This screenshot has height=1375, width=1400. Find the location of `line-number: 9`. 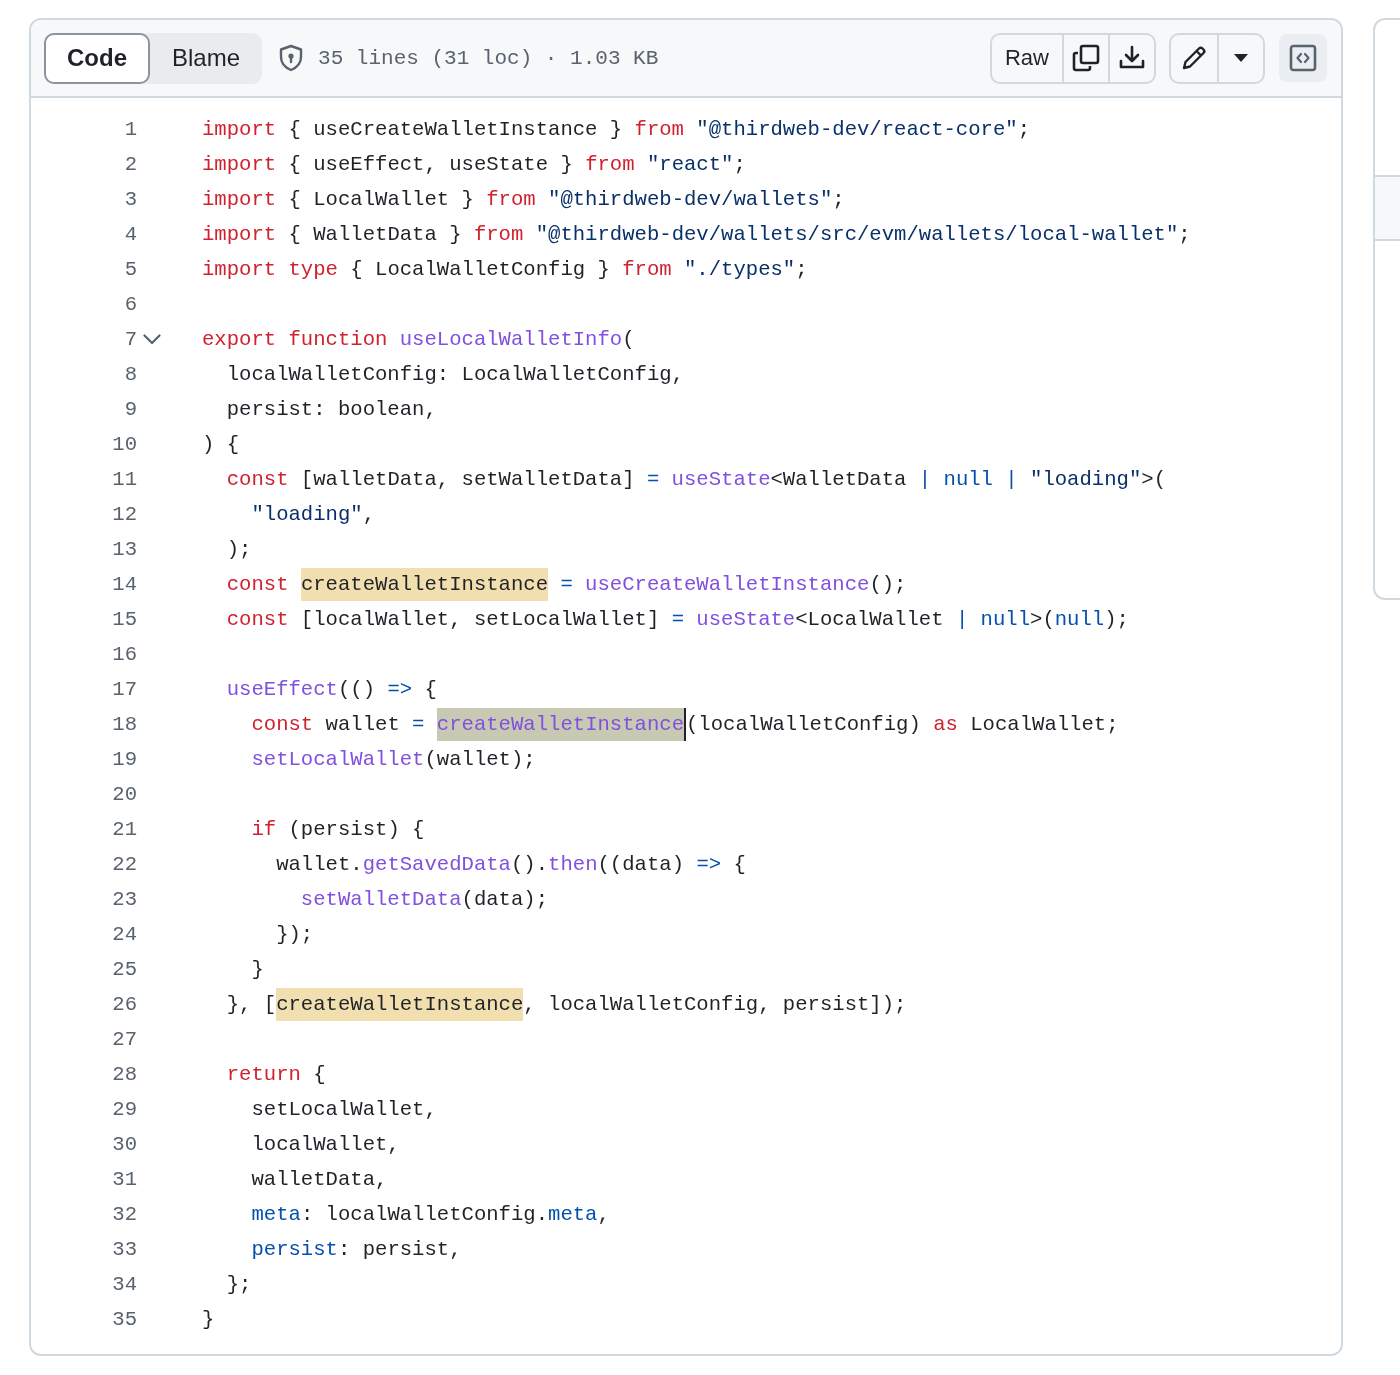

line-number: 9 is located at coordinates (130, 409).